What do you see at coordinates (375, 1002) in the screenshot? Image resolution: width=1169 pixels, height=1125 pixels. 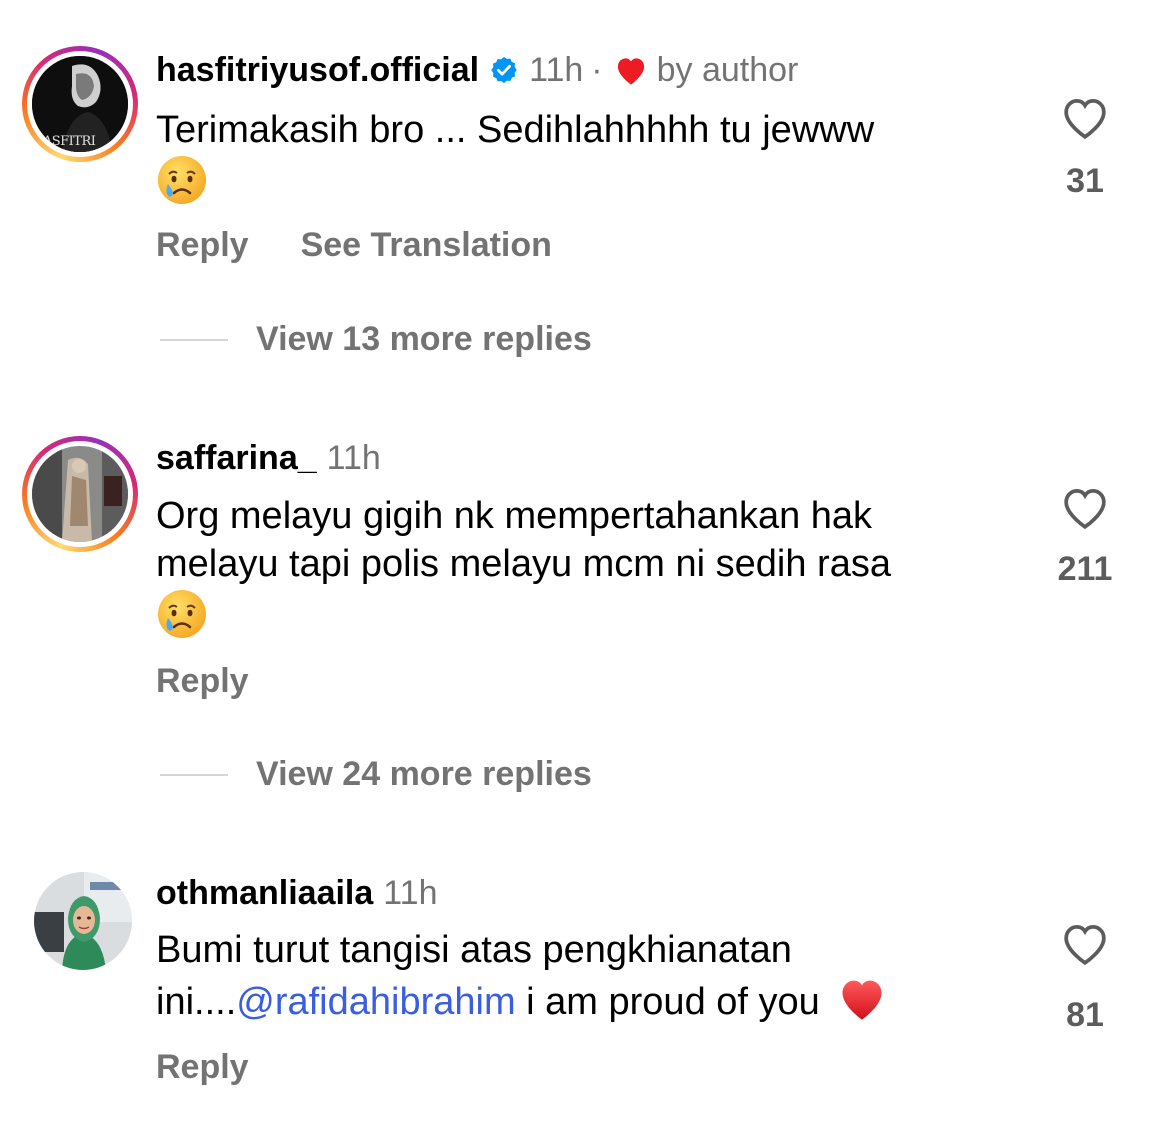 I see `mention-link: @rafidahibrahim` at bounding box center [375, 1002].